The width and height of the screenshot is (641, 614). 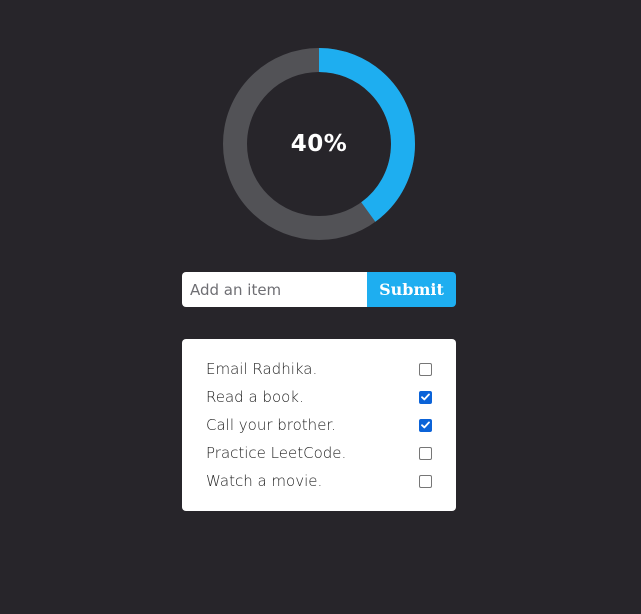 I want to click on todo-item-text: Email Radhika., so click(x=262, y=369).